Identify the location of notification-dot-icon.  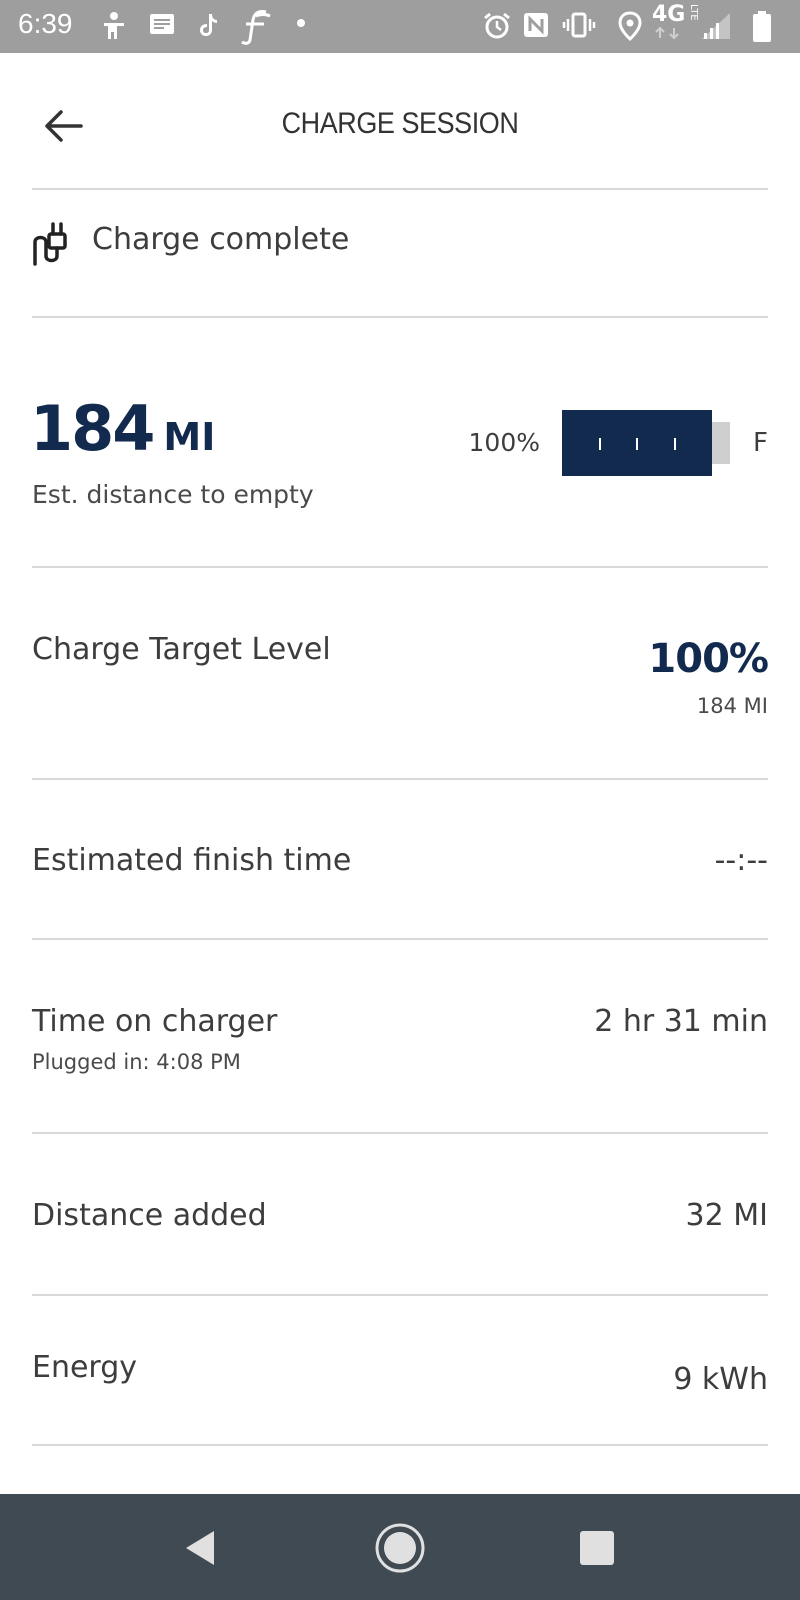
(301, 23).